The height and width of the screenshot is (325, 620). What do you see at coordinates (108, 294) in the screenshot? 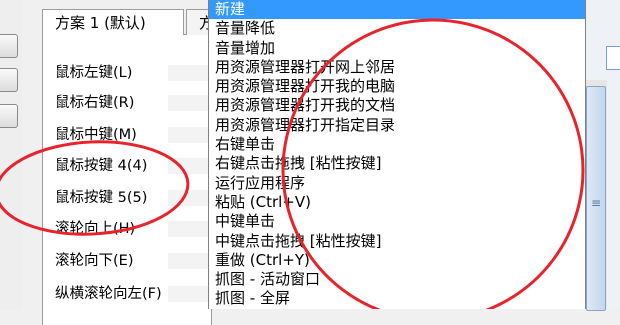
I see `mouse-button-label: 纵横滚轮向左(F)` at bounding box center [108, 294].